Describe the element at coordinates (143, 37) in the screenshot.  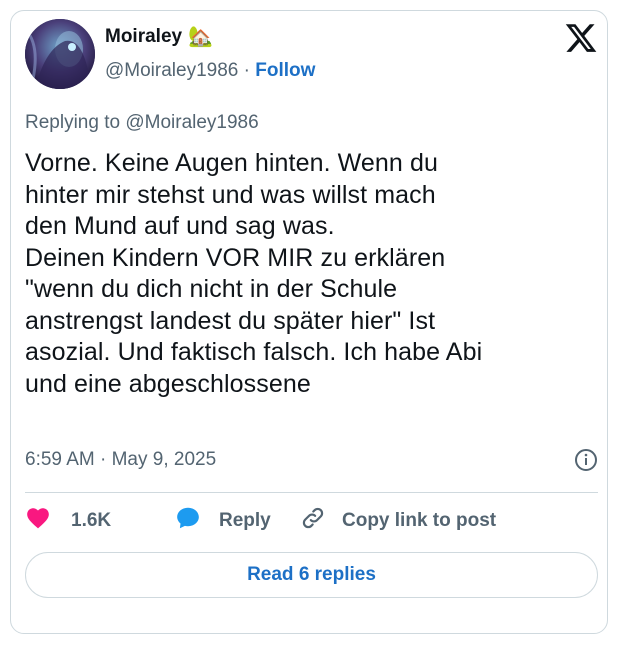
I see `author-name: Moiraley` at that location.